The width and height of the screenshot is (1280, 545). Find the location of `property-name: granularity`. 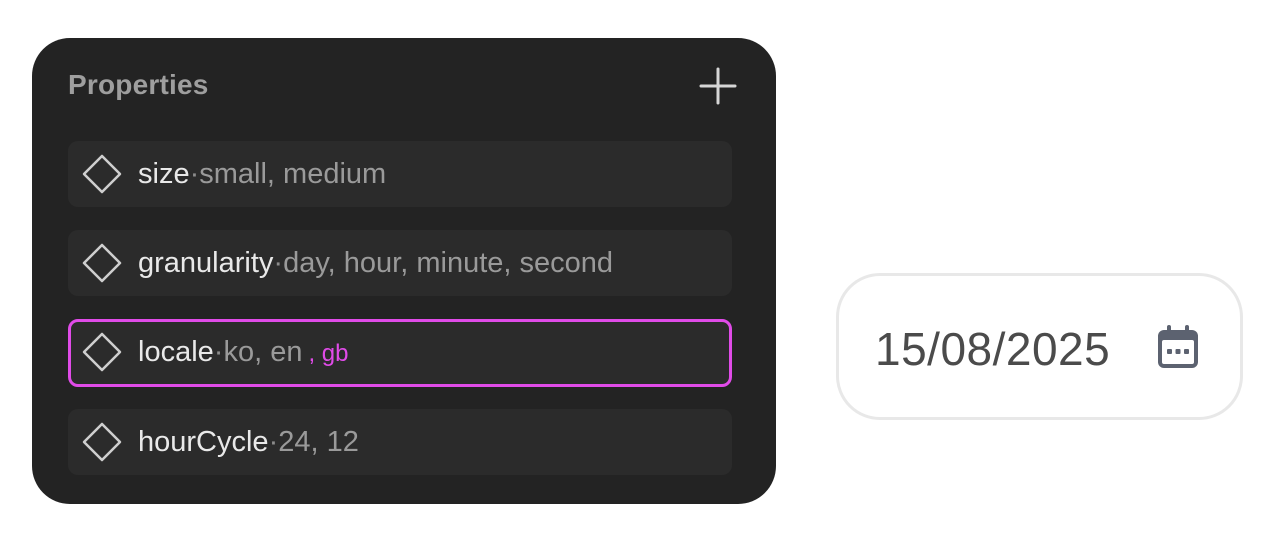

property-name: granularity is located at coordinates (206, 263).